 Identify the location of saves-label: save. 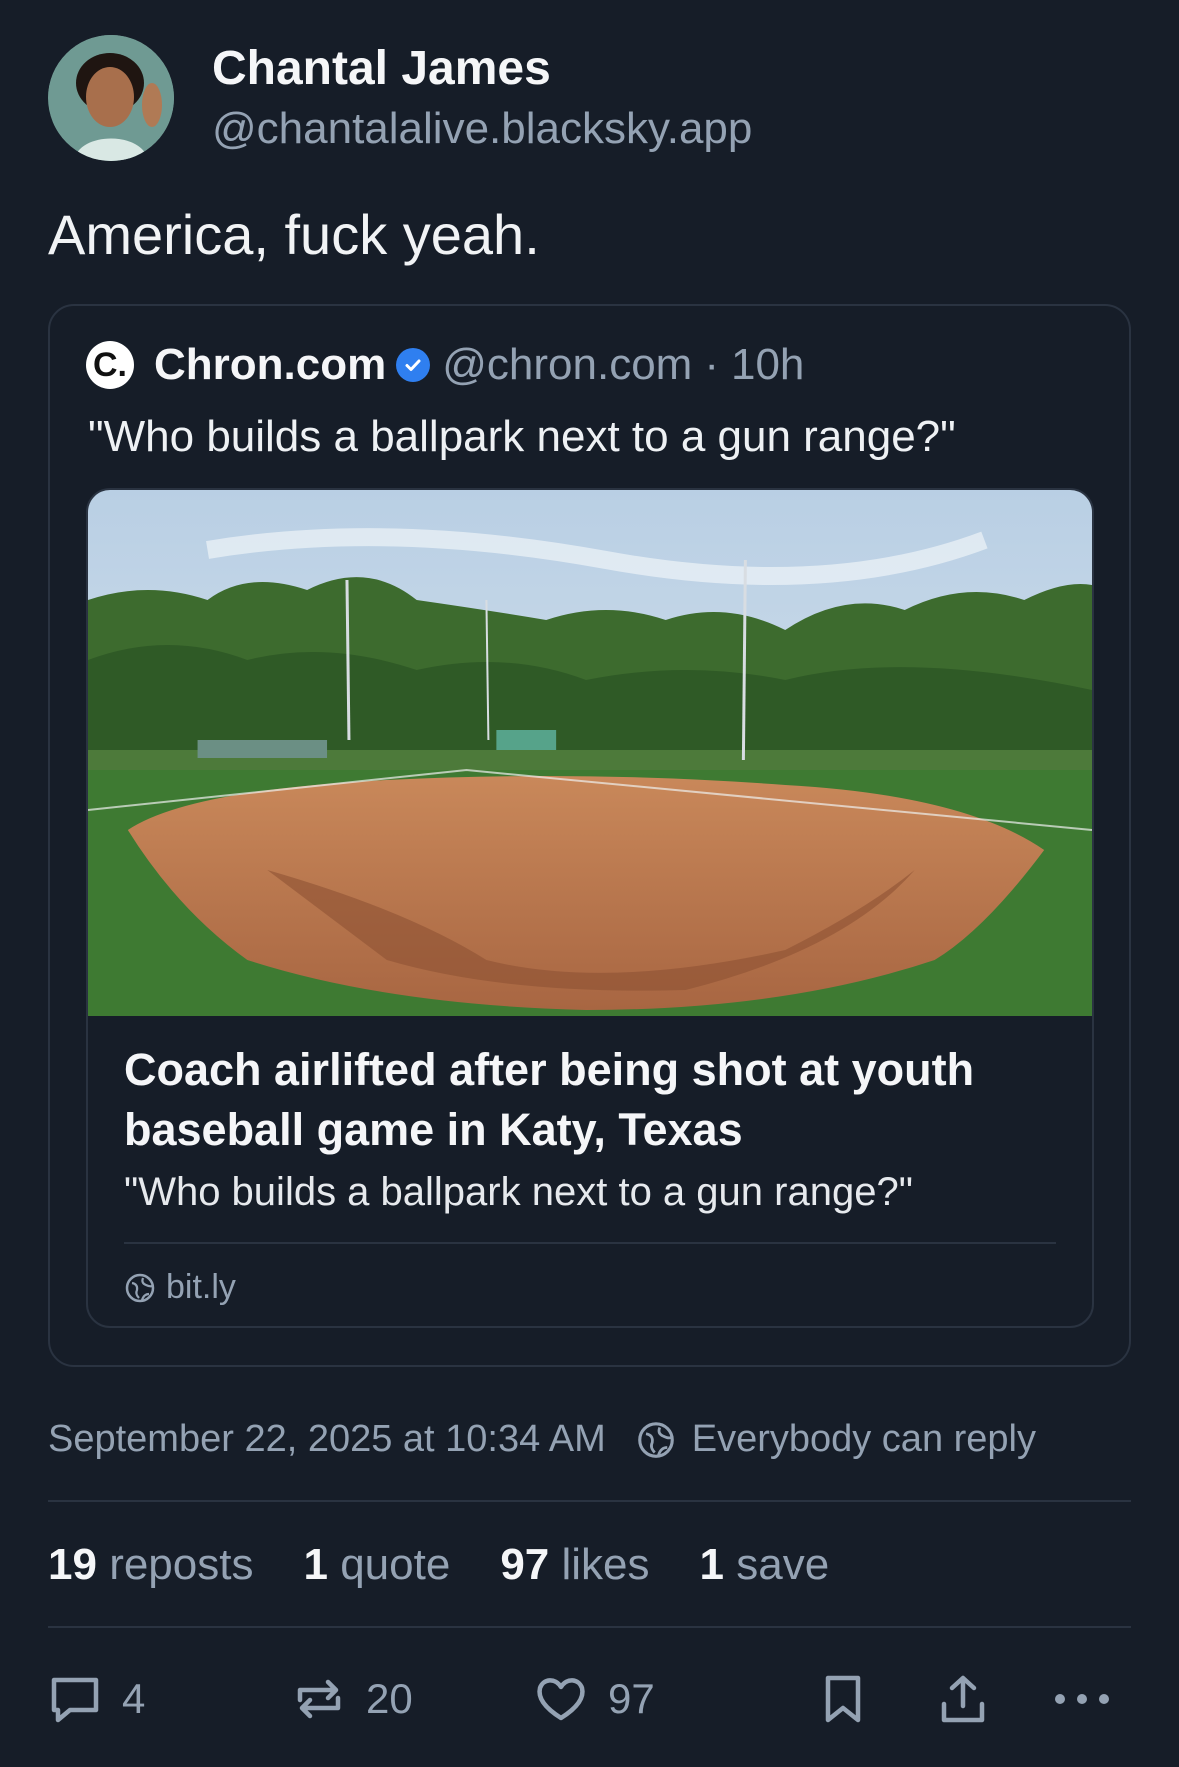
(783, 1564).